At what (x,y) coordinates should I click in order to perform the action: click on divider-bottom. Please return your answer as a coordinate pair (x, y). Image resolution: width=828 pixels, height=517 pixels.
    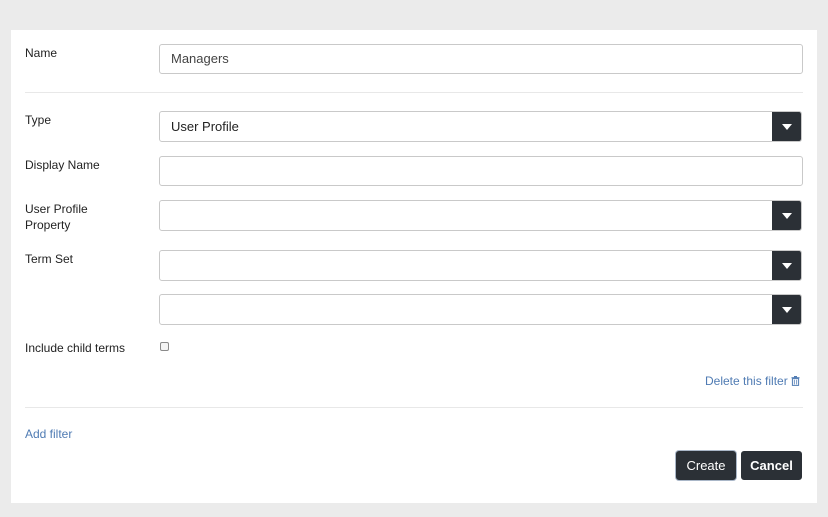
    Looking at the image, I should click on (414, 407).